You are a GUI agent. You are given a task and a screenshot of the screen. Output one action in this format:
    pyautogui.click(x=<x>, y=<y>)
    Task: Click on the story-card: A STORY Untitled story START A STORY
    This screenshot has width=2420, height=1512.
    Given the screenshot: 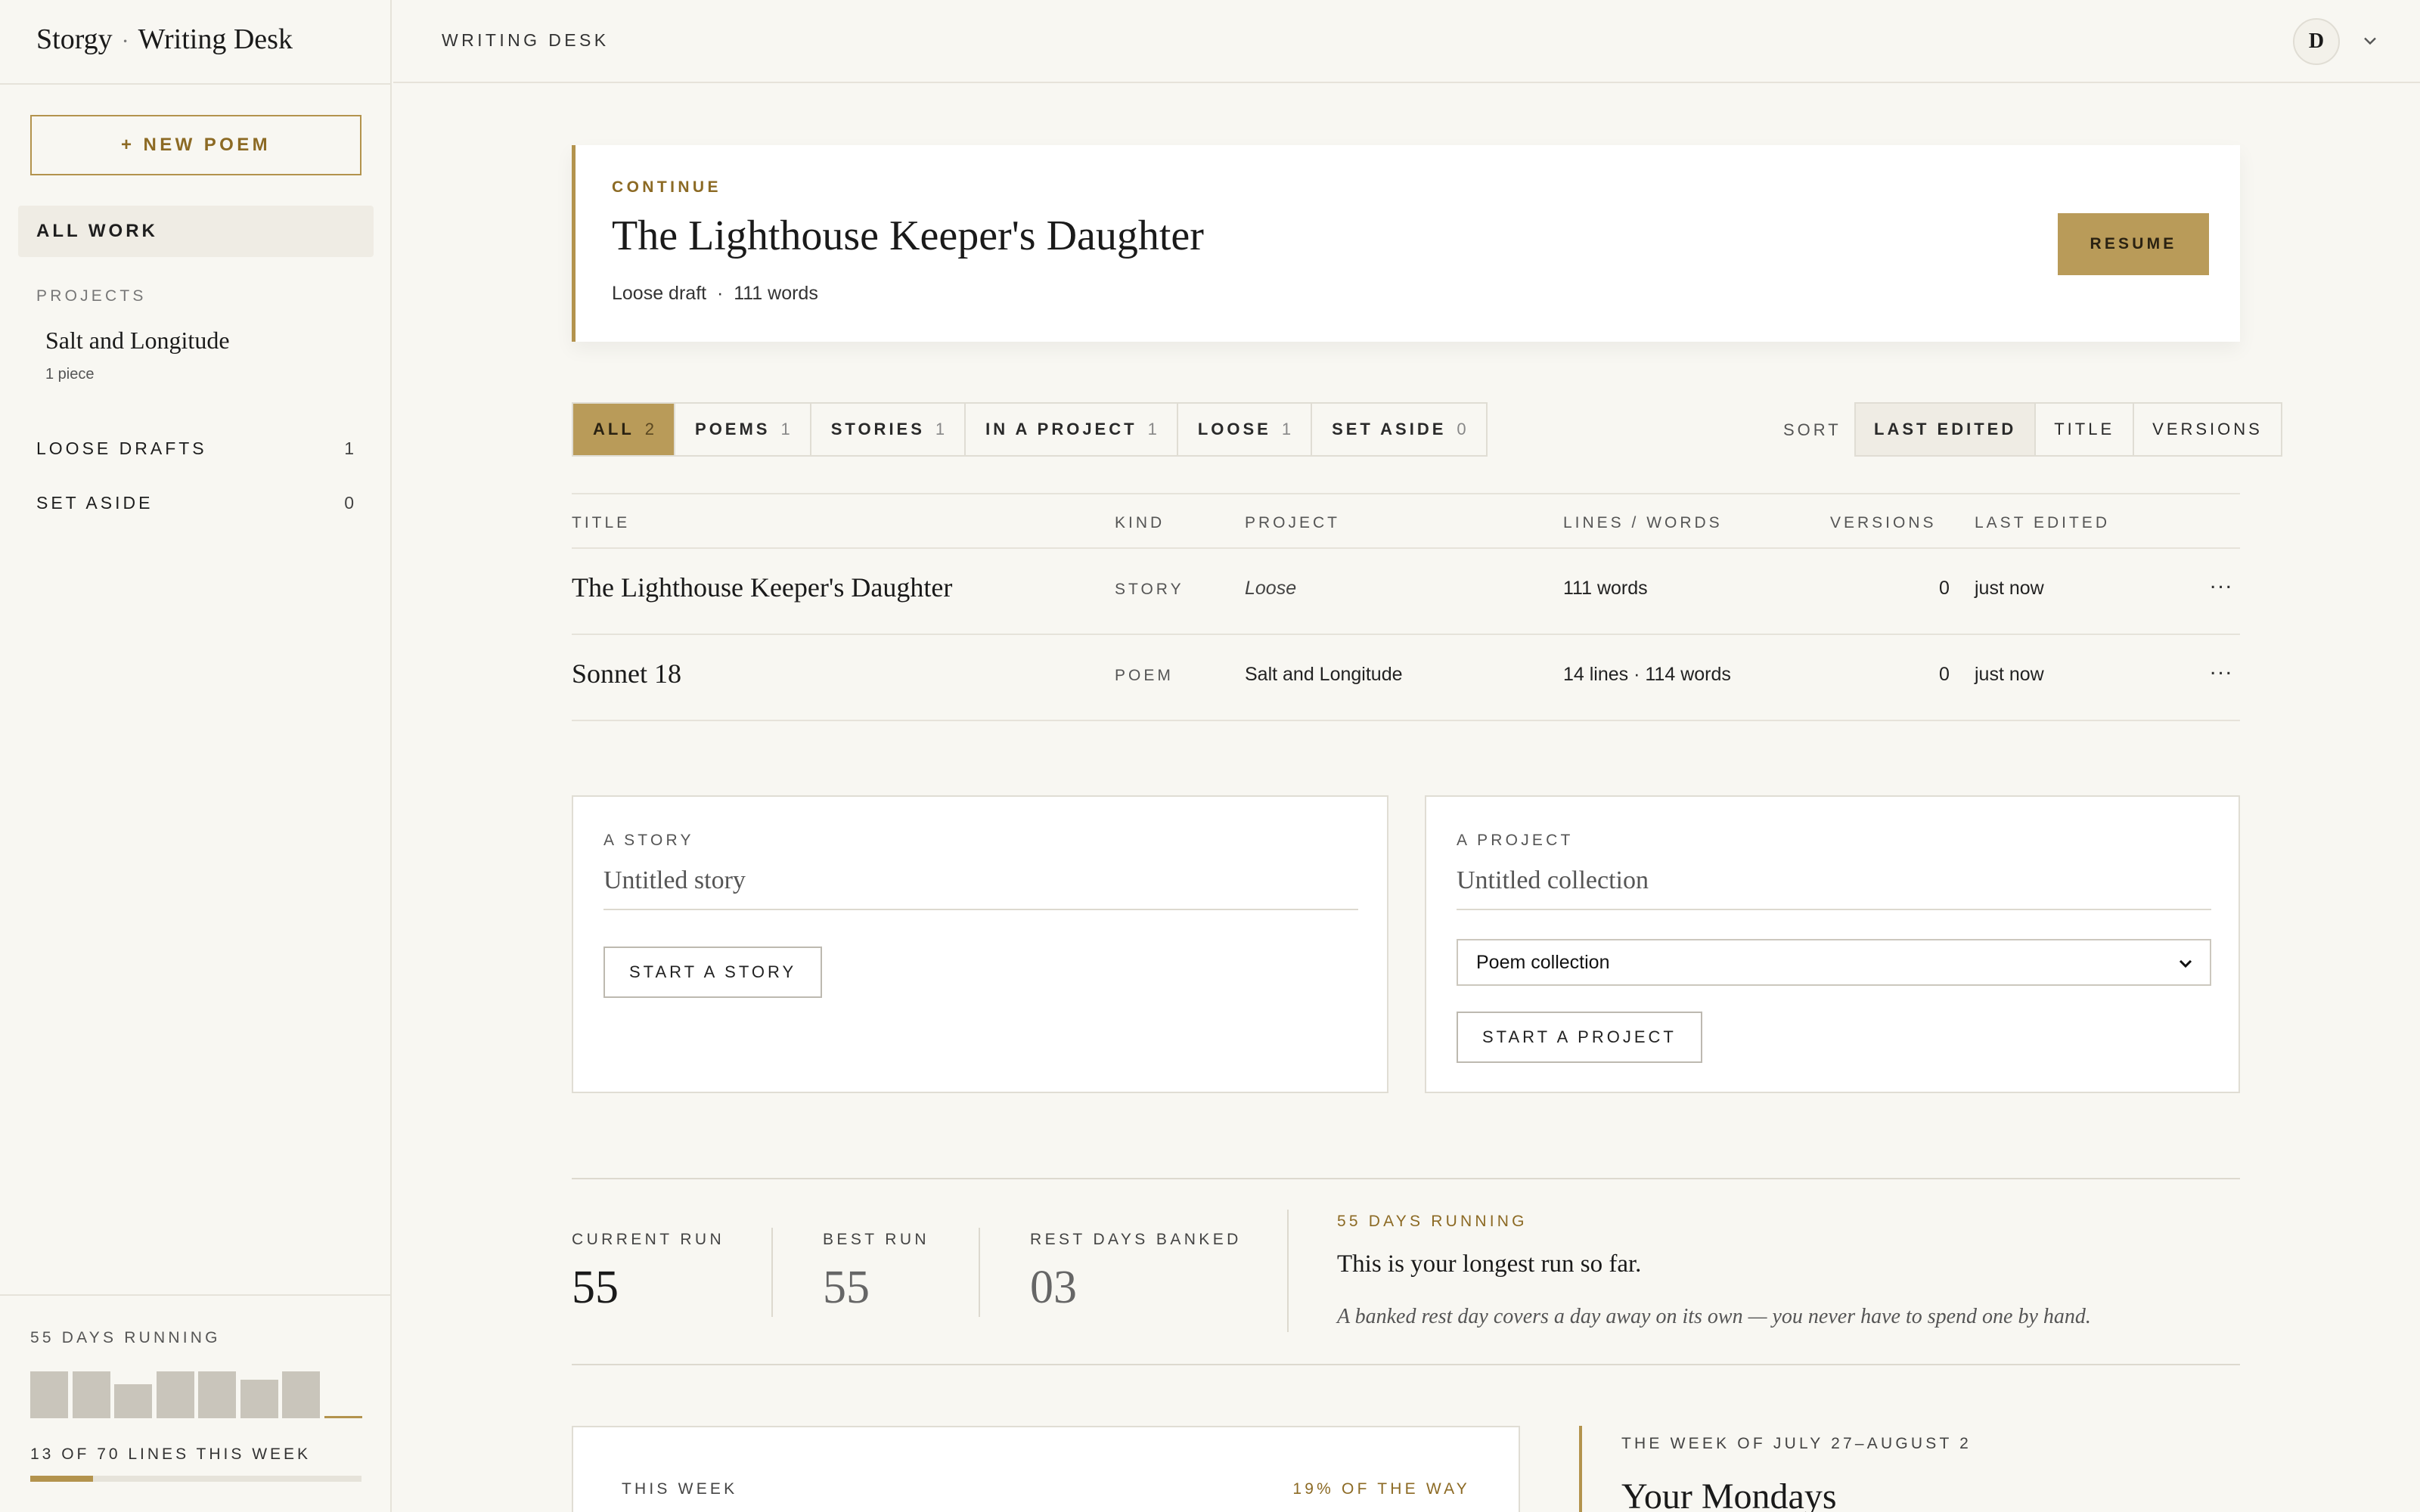 What is the action you would take?
    pyautogui.click(x=980, y=944)
    